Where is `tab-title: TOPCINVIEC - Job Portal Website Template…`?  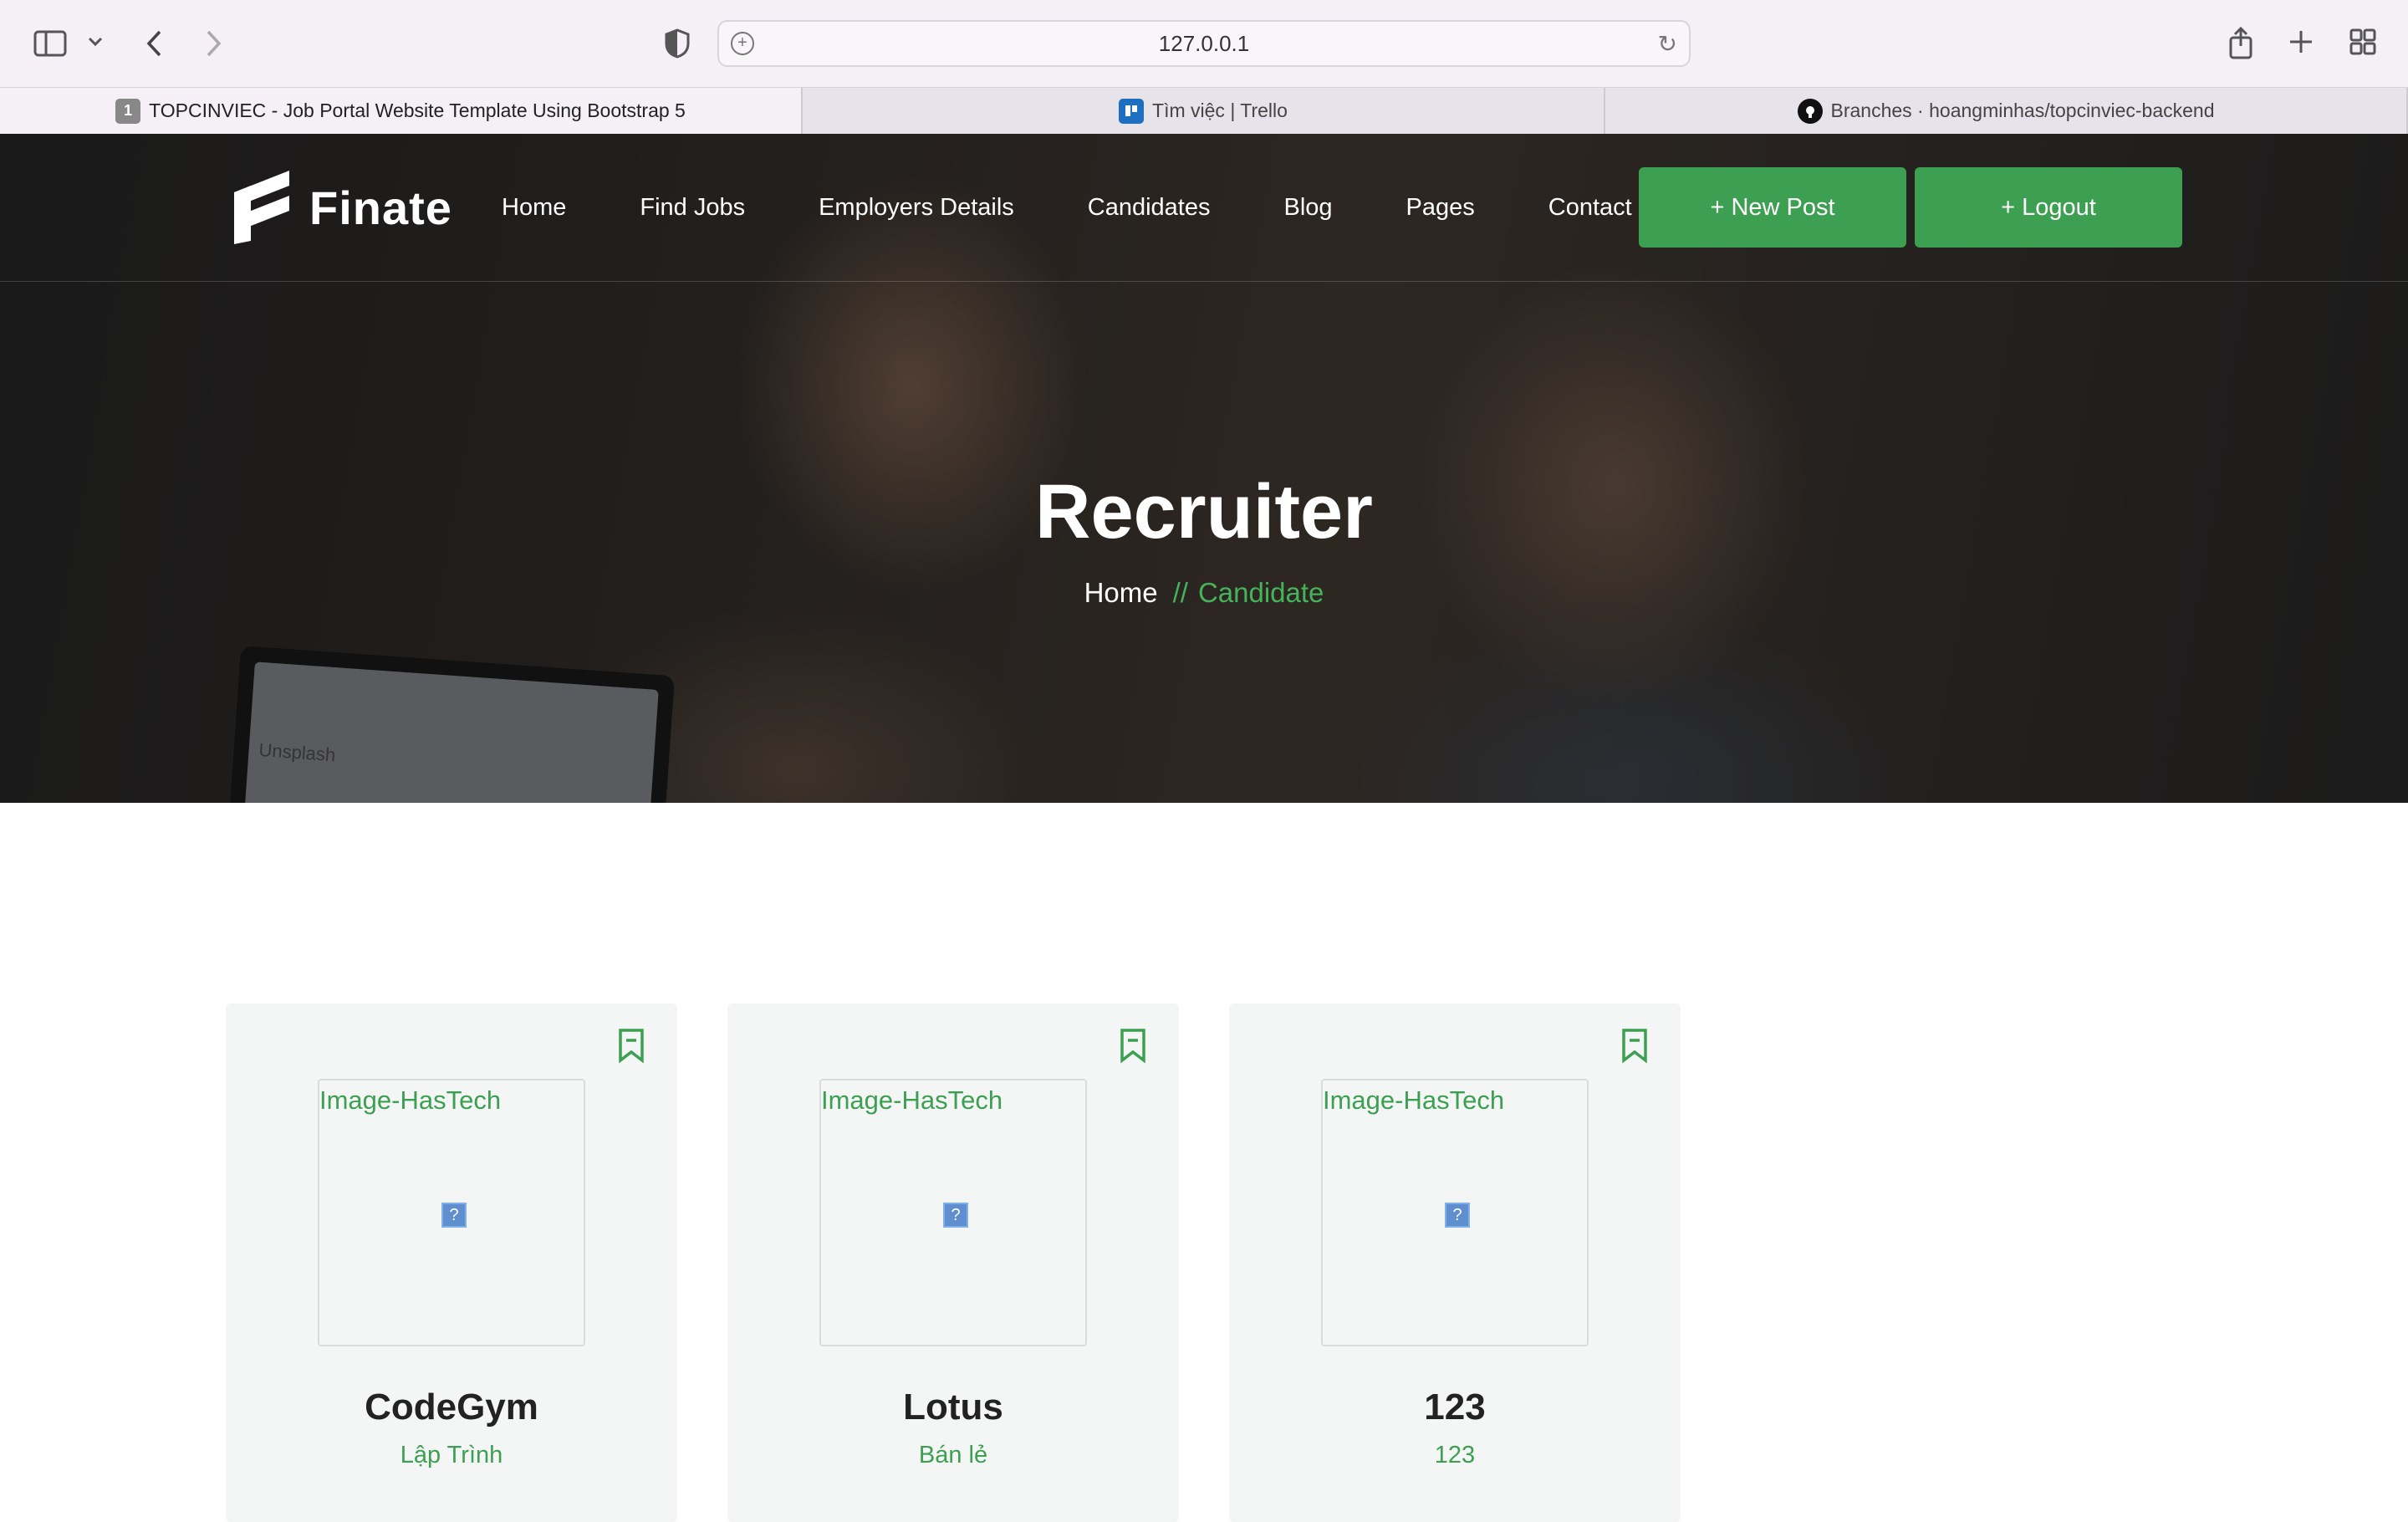 tab-title: TOPCINVIEC - Job Portal Website Template… is located at coordinates (418, 111).